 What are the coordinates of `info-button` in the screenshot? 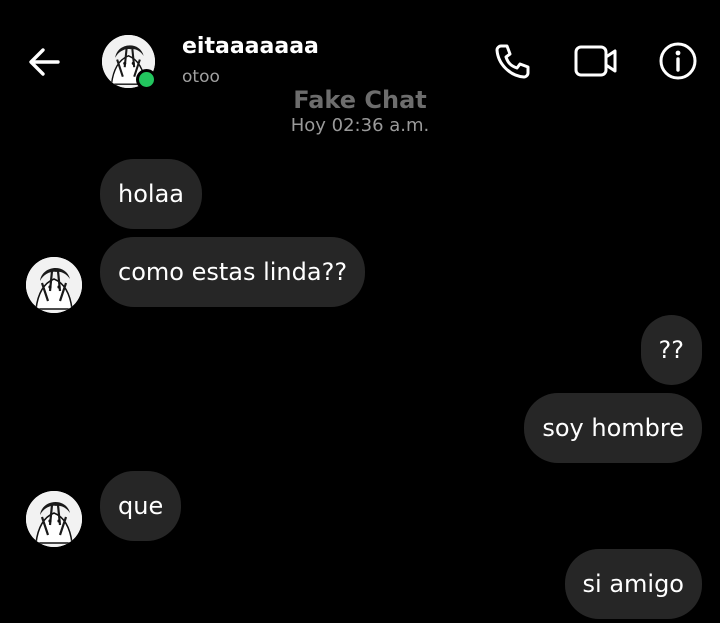 It's located at (678, 61).